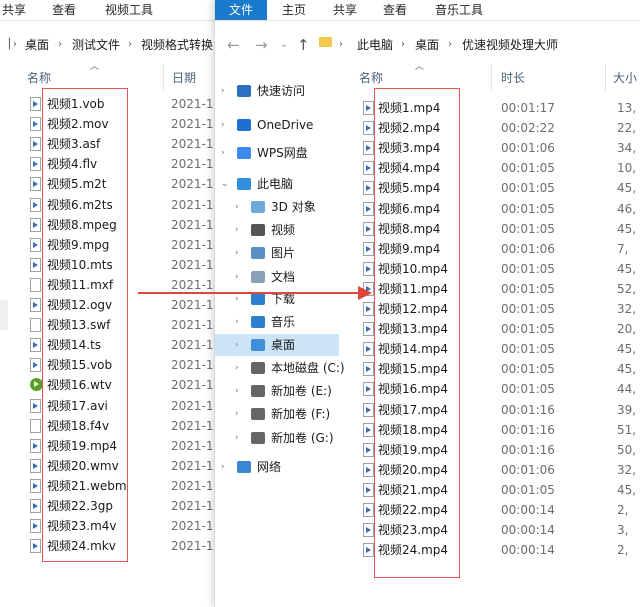 The image size is (640, 607). What do you see at coordinates (303, 45) in the screenshot?
I see `up-arrow-icon: ↑` at bounding box center [303, 45].